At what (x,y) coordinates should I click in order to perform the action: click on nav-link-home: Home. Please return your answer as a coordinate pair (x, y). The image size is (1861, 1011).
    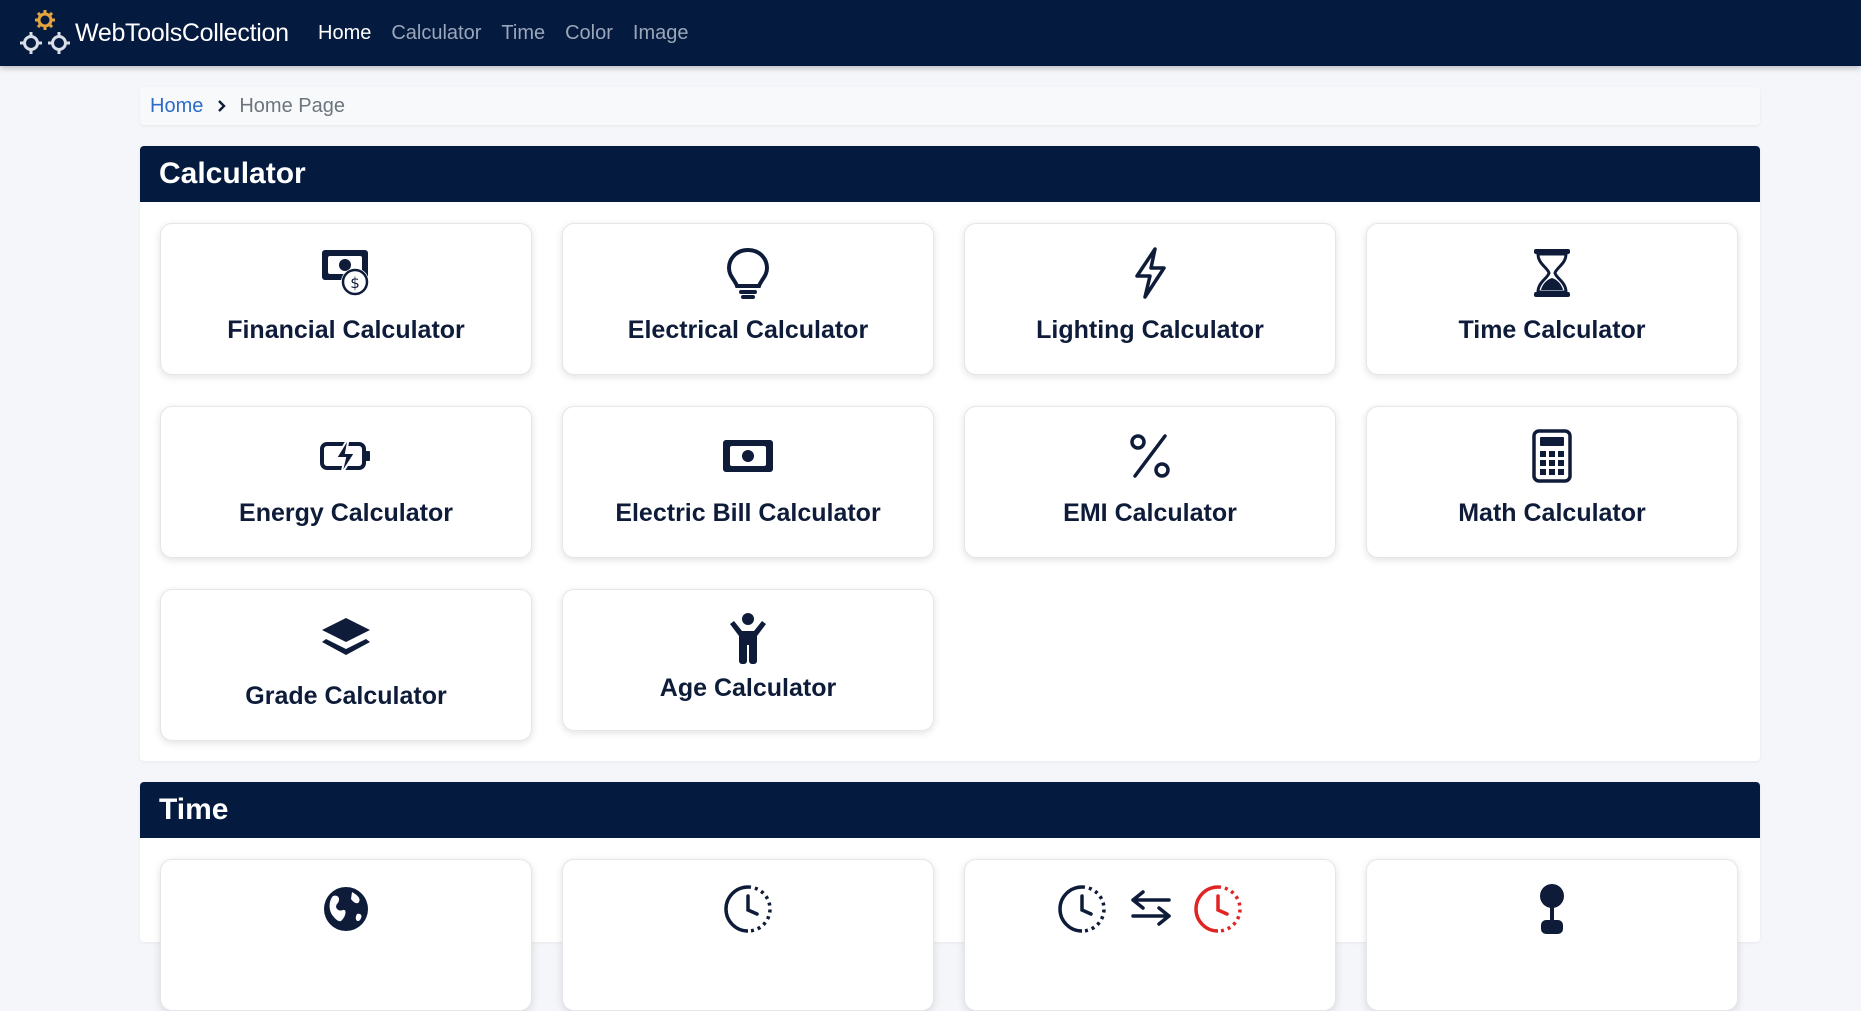
    Looking at the image, I should click on (344, 33).